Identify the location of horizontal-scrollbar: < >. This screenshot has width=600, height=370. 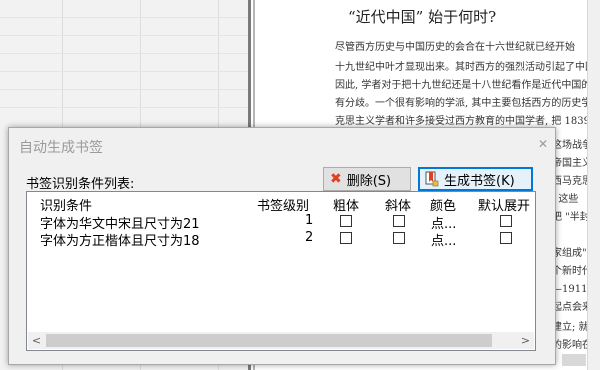
(281, 340).